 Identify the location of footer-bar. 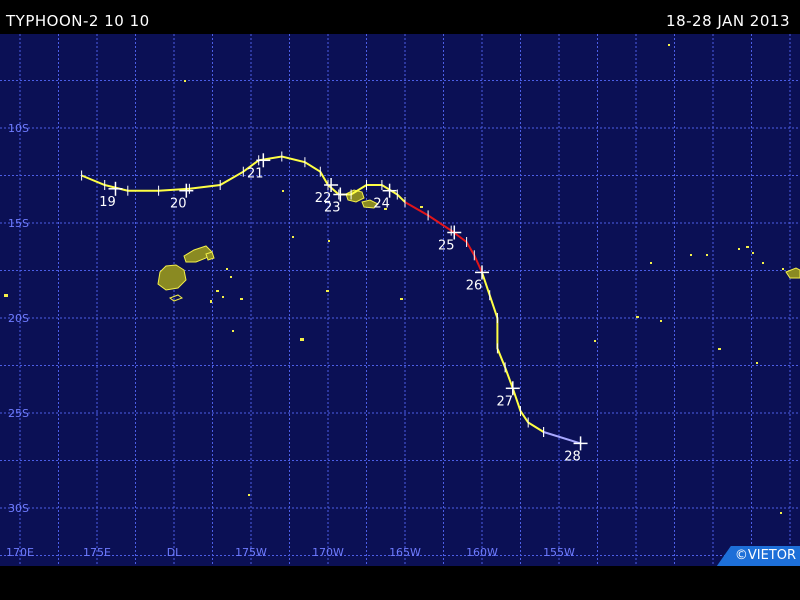
(400, 583).